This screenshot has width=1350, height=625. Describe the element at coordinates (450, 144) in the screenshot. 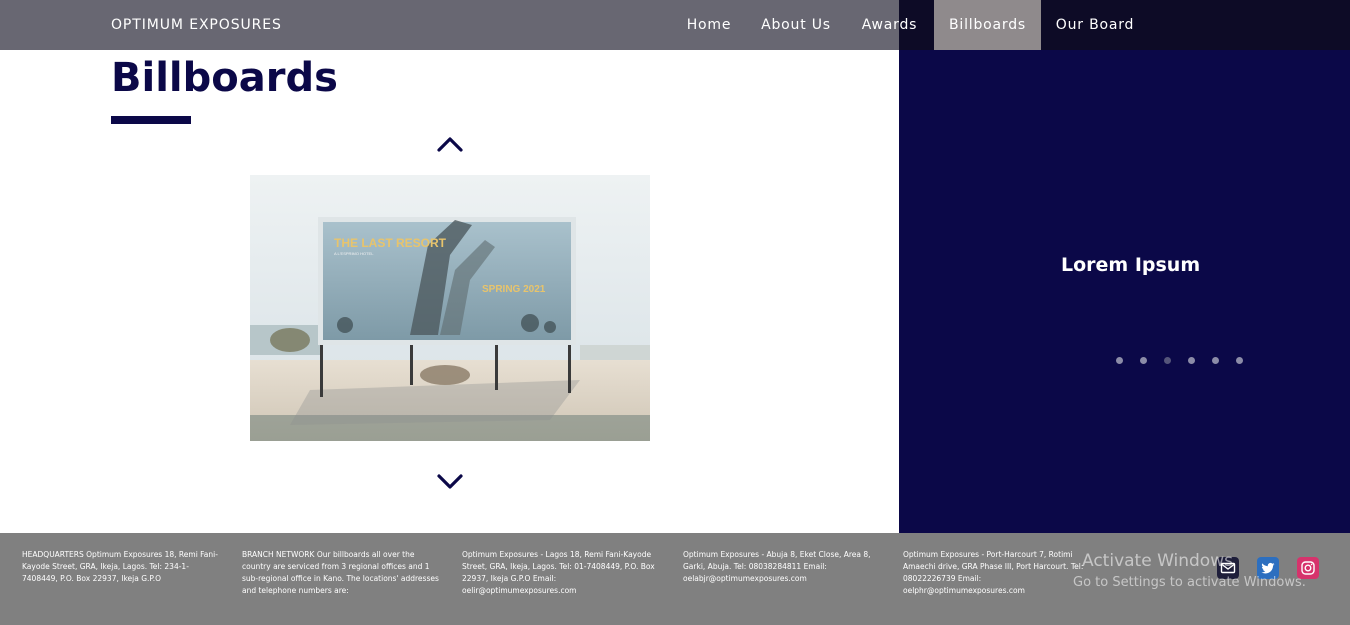

I see `chevron-up-icon` at that location.